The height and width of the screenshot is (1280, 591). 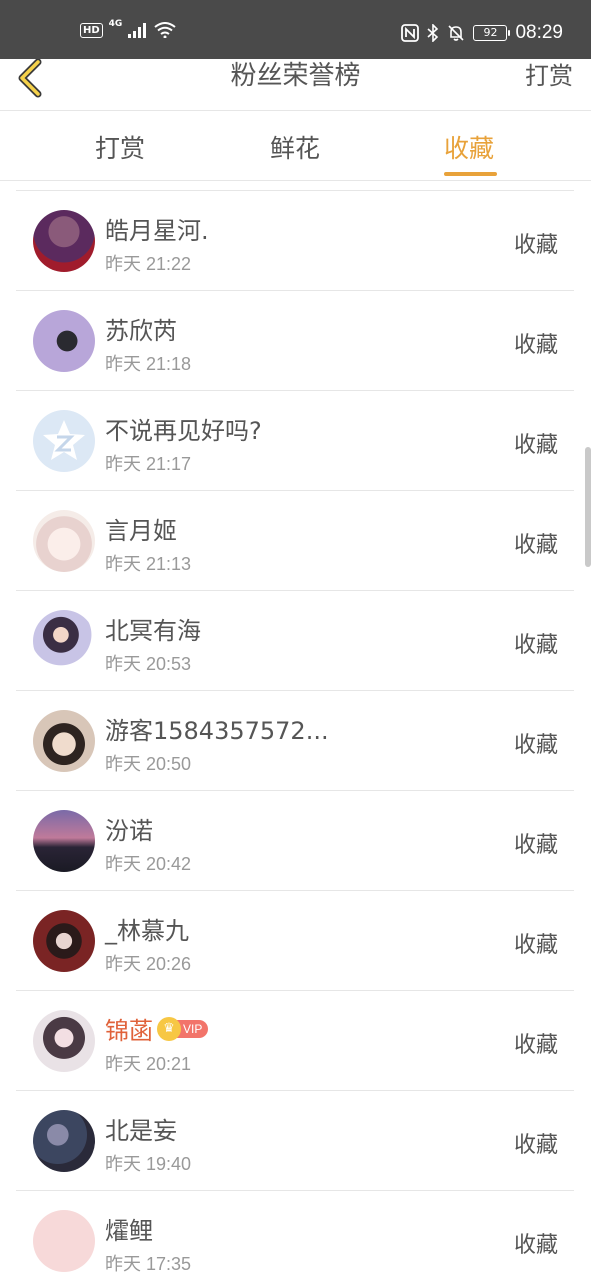 I want to click on tab-active-indicator, so click(x=470, y=174).